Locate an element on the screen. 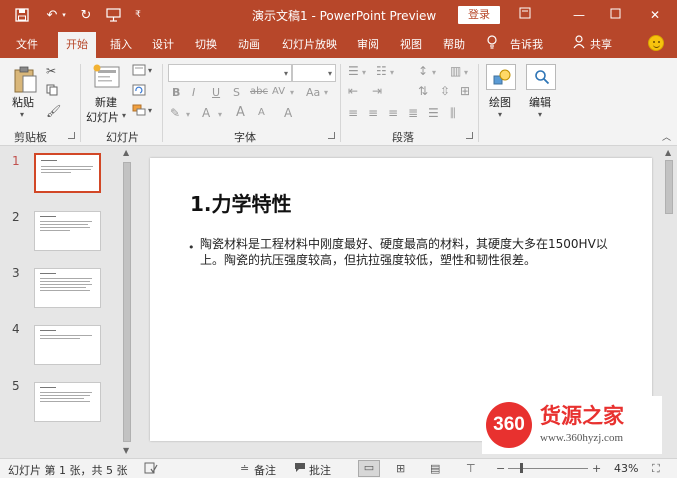 This screenshot has width=677, height=478. redo-icon: ↻ is located at coordinates (86, 15).